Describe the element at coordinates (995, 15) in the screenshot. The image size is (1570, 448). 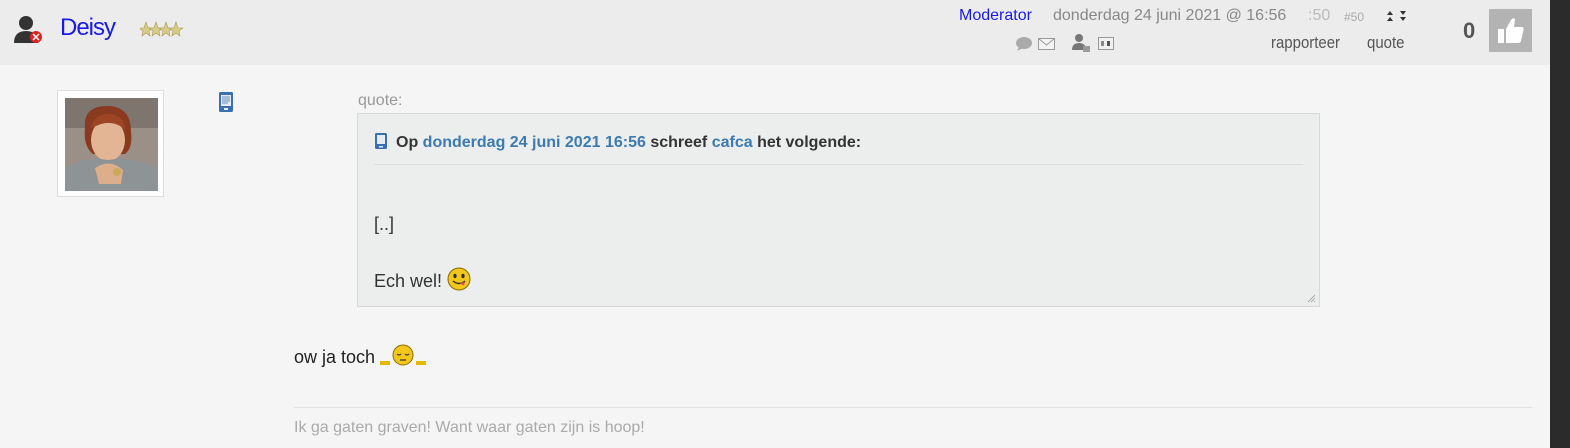
I see `user-role: Moderator` at that location.